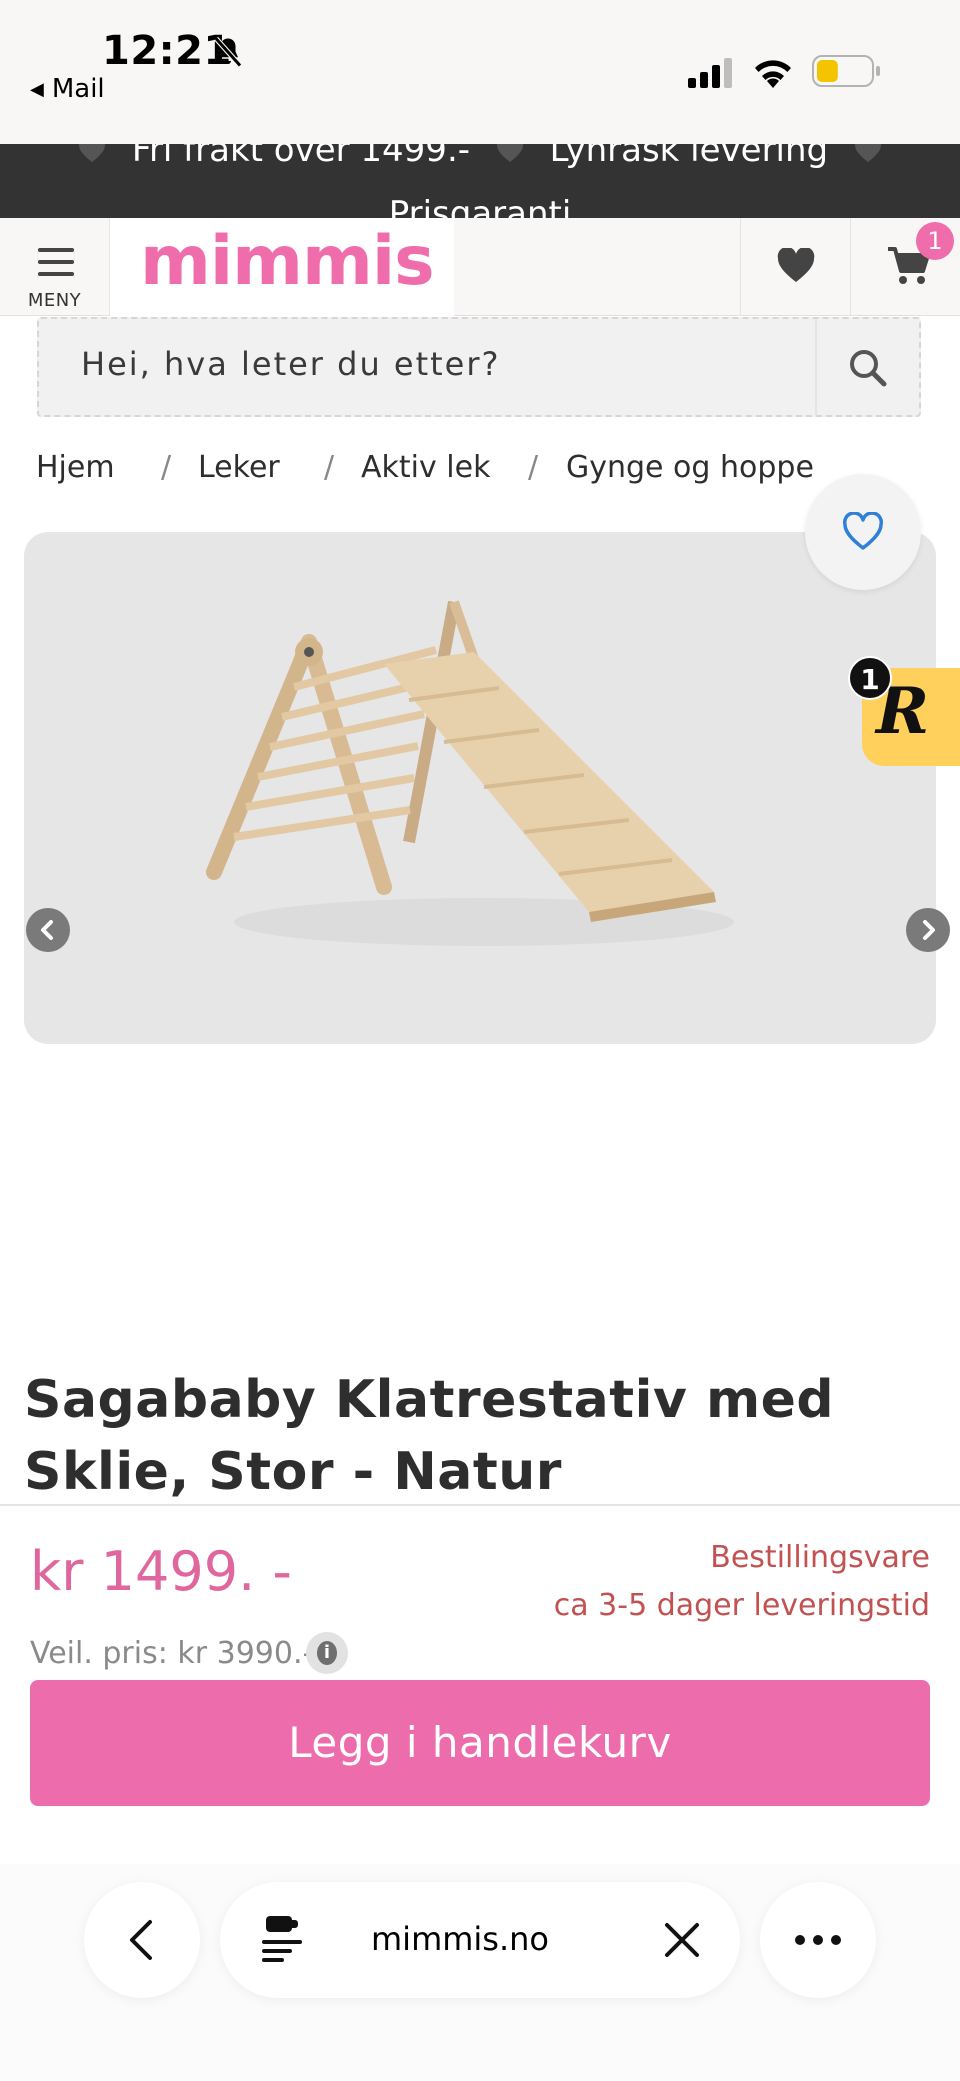  What do you see at coordinates (773, 74) in the screenshot?
I see `wifi-icon` at bounding box center [773, 74].